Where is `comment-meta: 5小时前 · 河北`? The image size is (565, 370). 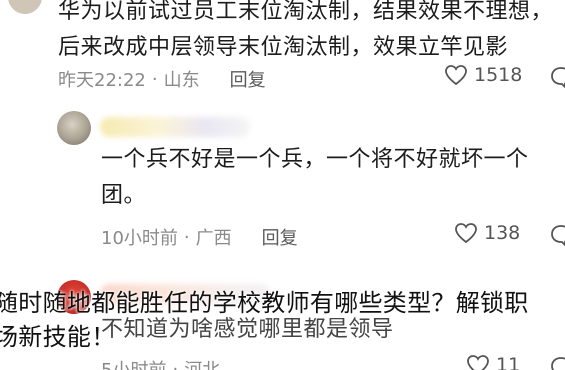
comment-meta: 5小时前 · 河北 is located at coordinates (160, 363).